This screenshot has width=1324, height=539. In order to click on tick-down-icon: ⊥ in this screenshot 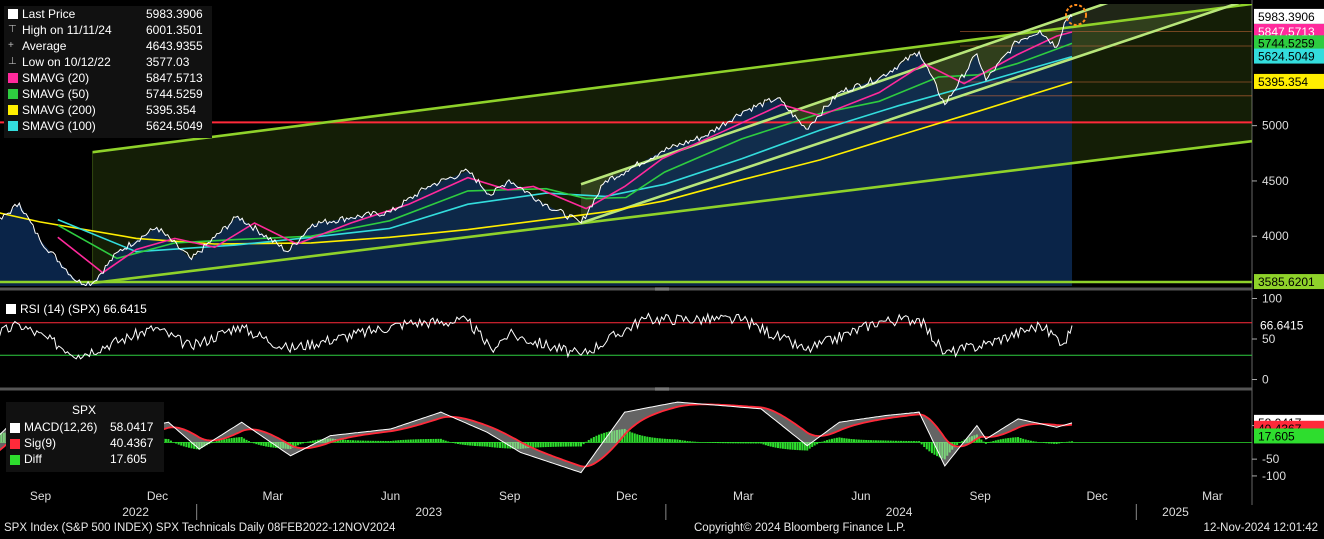, I will do `click(12, 61)`.